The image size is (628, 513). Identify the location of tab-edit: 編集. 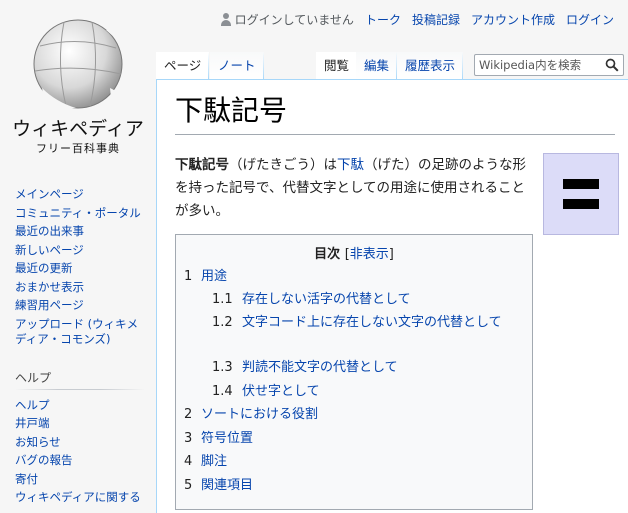
(377, 66).